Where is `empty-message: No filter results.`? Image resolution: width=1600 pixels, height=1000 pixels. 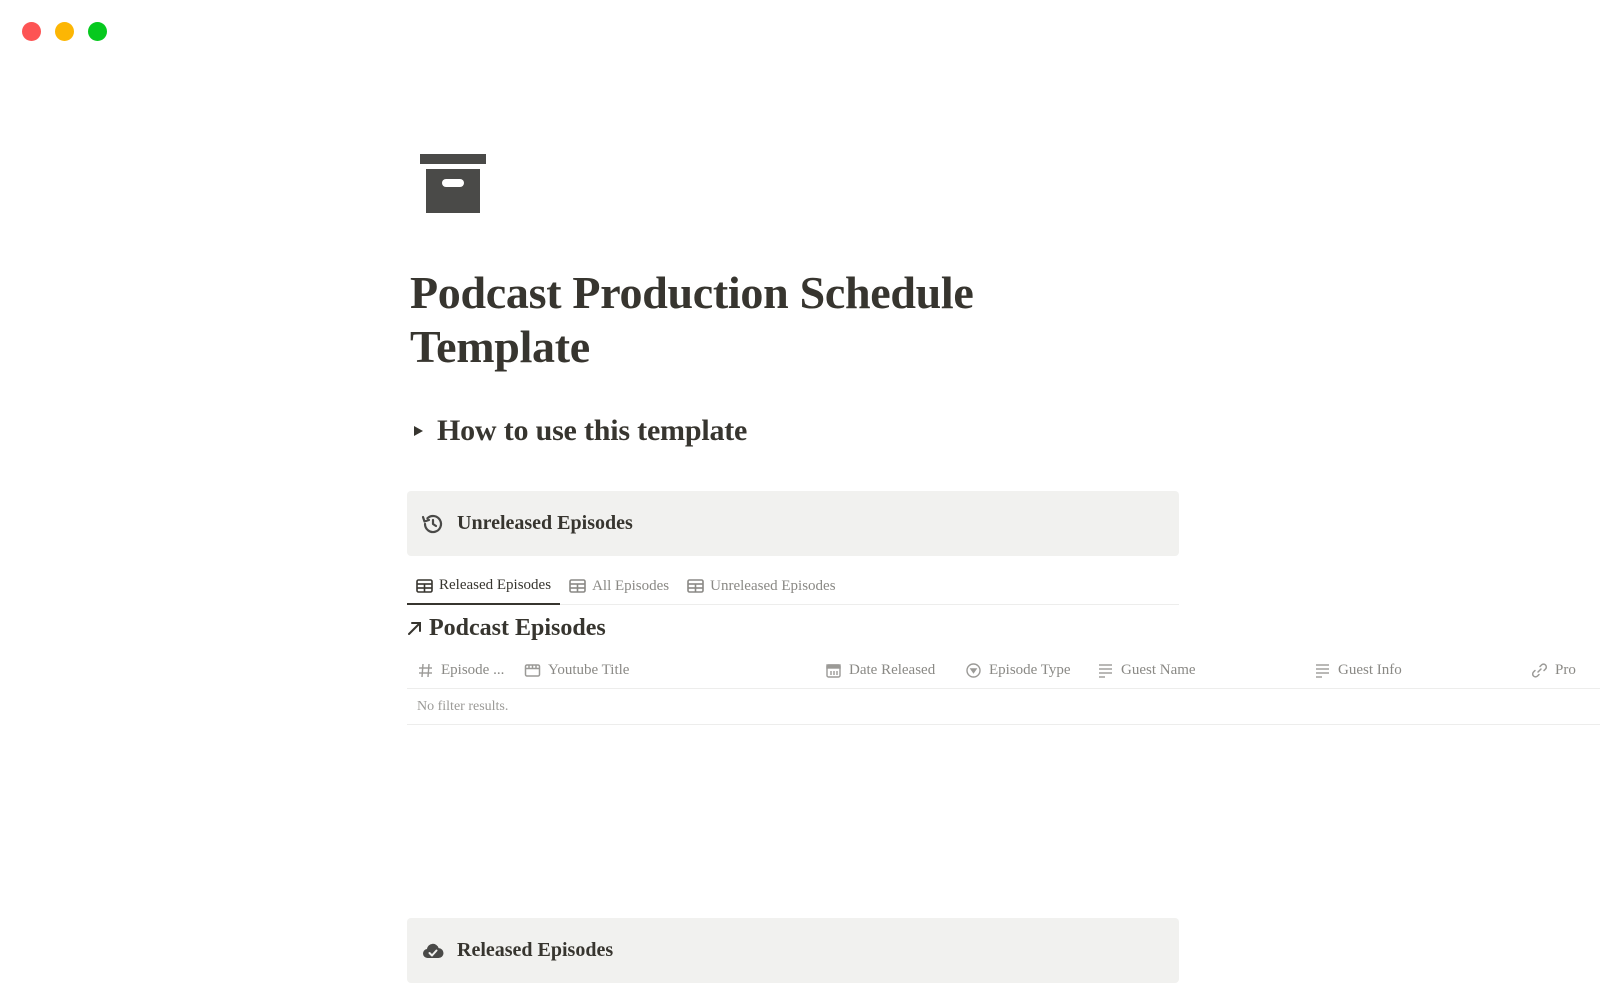 empty-message: No filter results. is located at coordinates (463, 706).